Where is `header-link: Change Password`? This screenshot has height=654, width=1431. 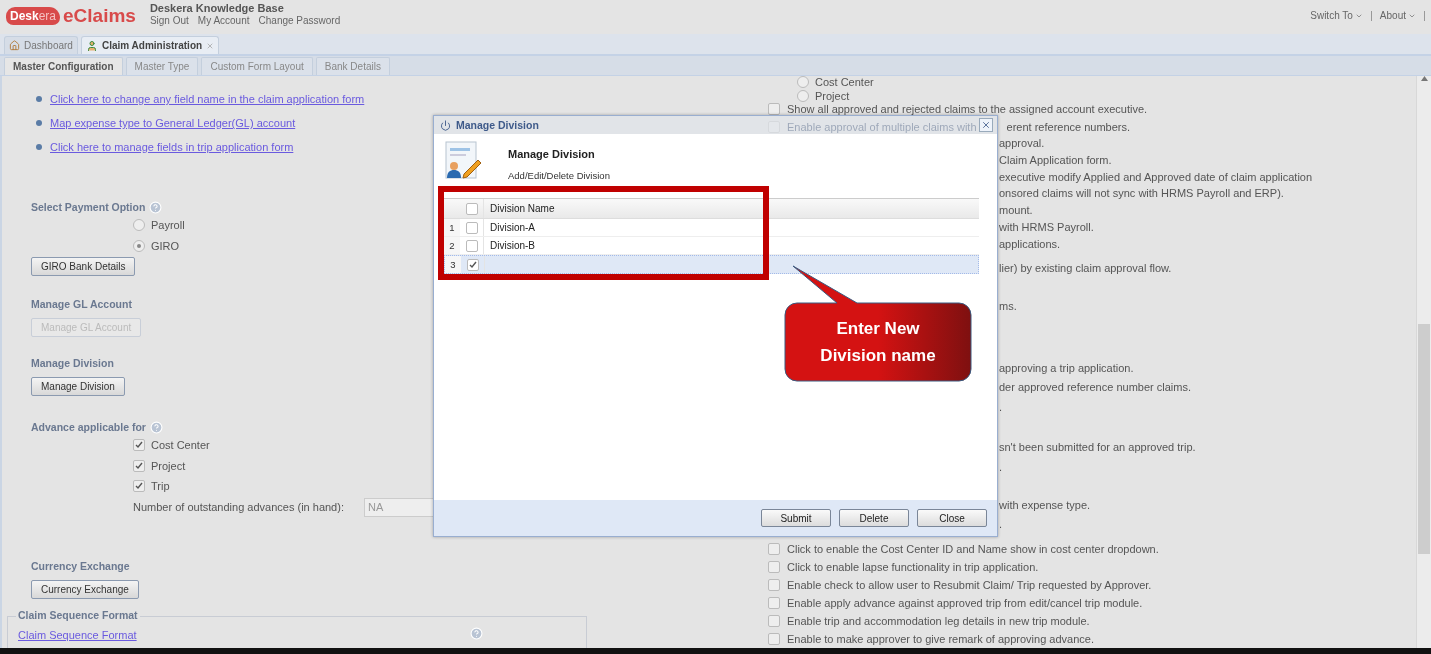 header-link: Change Password is located at coordinates (299, 20).